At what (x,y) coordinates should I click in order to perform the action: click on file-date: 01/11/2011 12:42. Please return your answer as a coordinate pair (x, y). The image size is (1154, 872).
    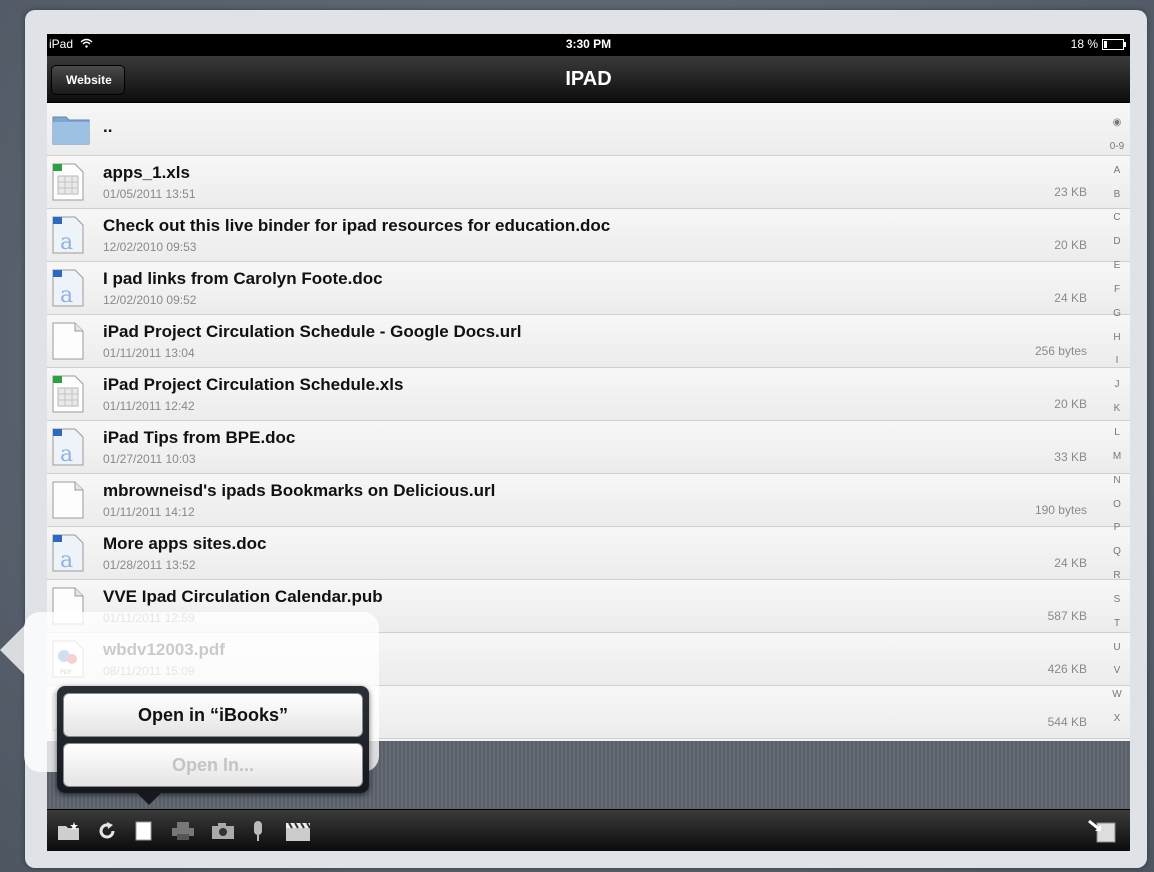
    Looking at the image, I should click on (149, 406).